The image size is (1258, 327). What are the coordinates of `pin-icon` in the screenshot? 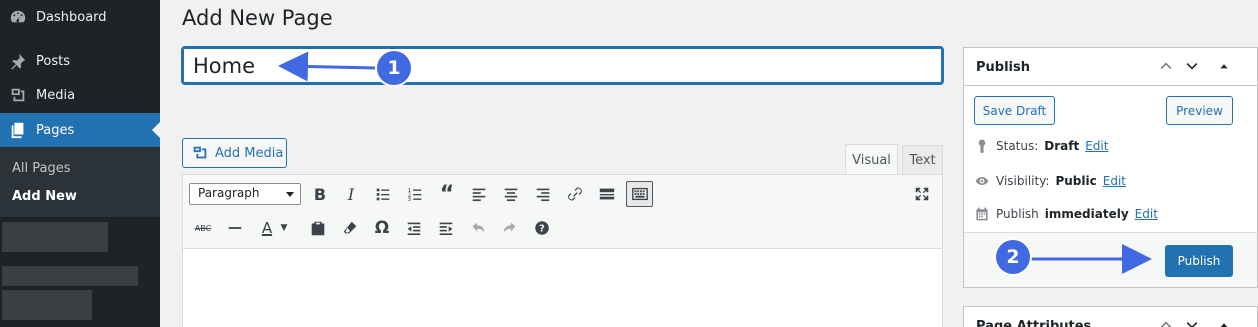 It's located at (982, 146).